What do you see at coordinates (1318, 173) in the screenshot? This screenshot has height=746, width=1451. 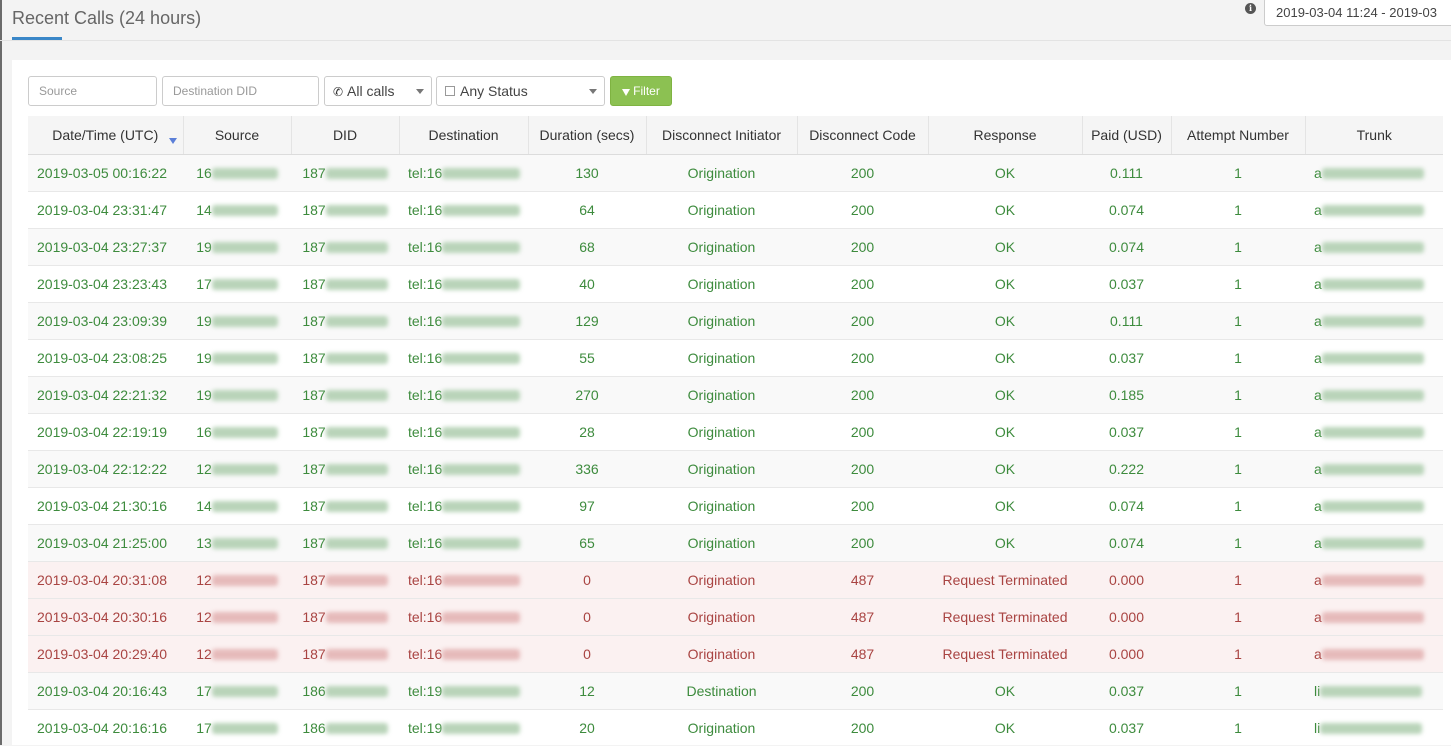 I see `trunk-value: a` at bounding box center [1318, 173].